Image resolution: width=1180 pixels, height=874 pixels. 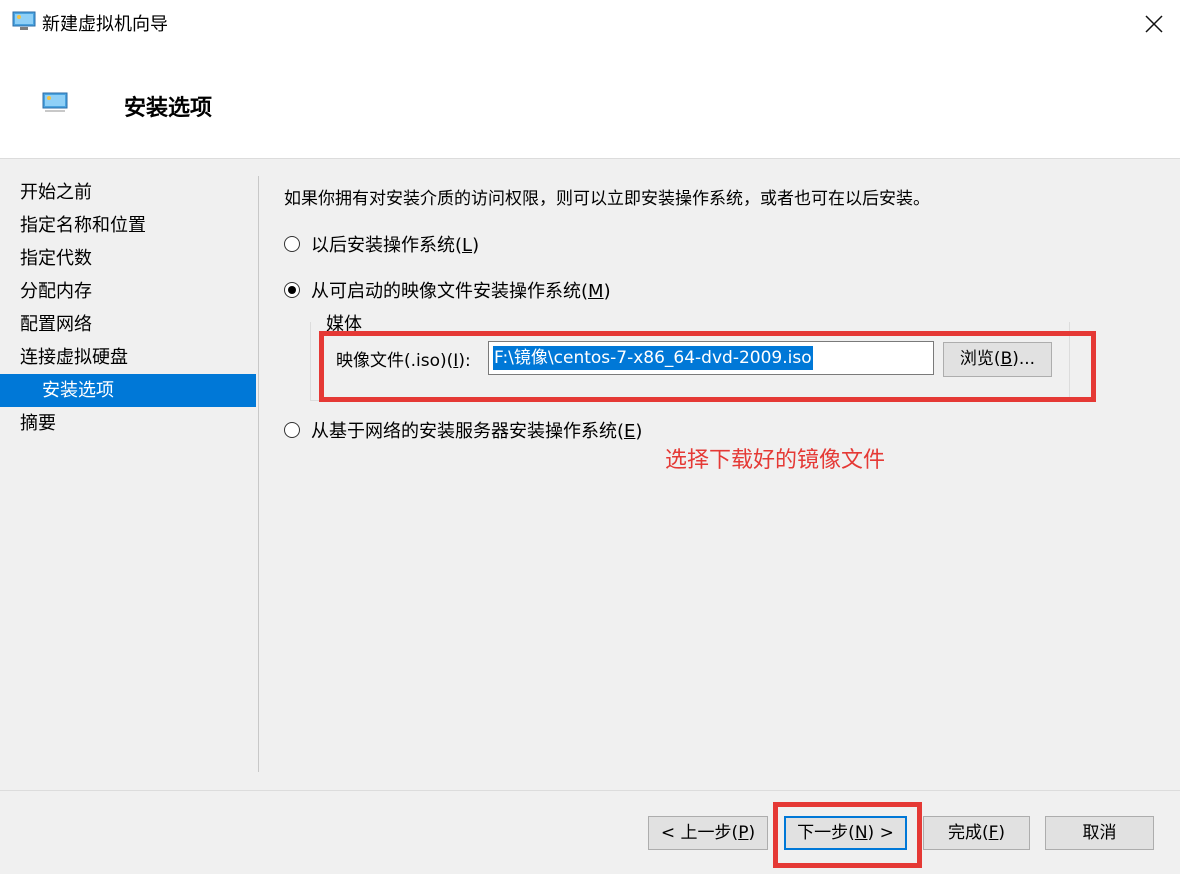 I want to click on step-item-install-options: 安装选项, so click(x=128, y=390).